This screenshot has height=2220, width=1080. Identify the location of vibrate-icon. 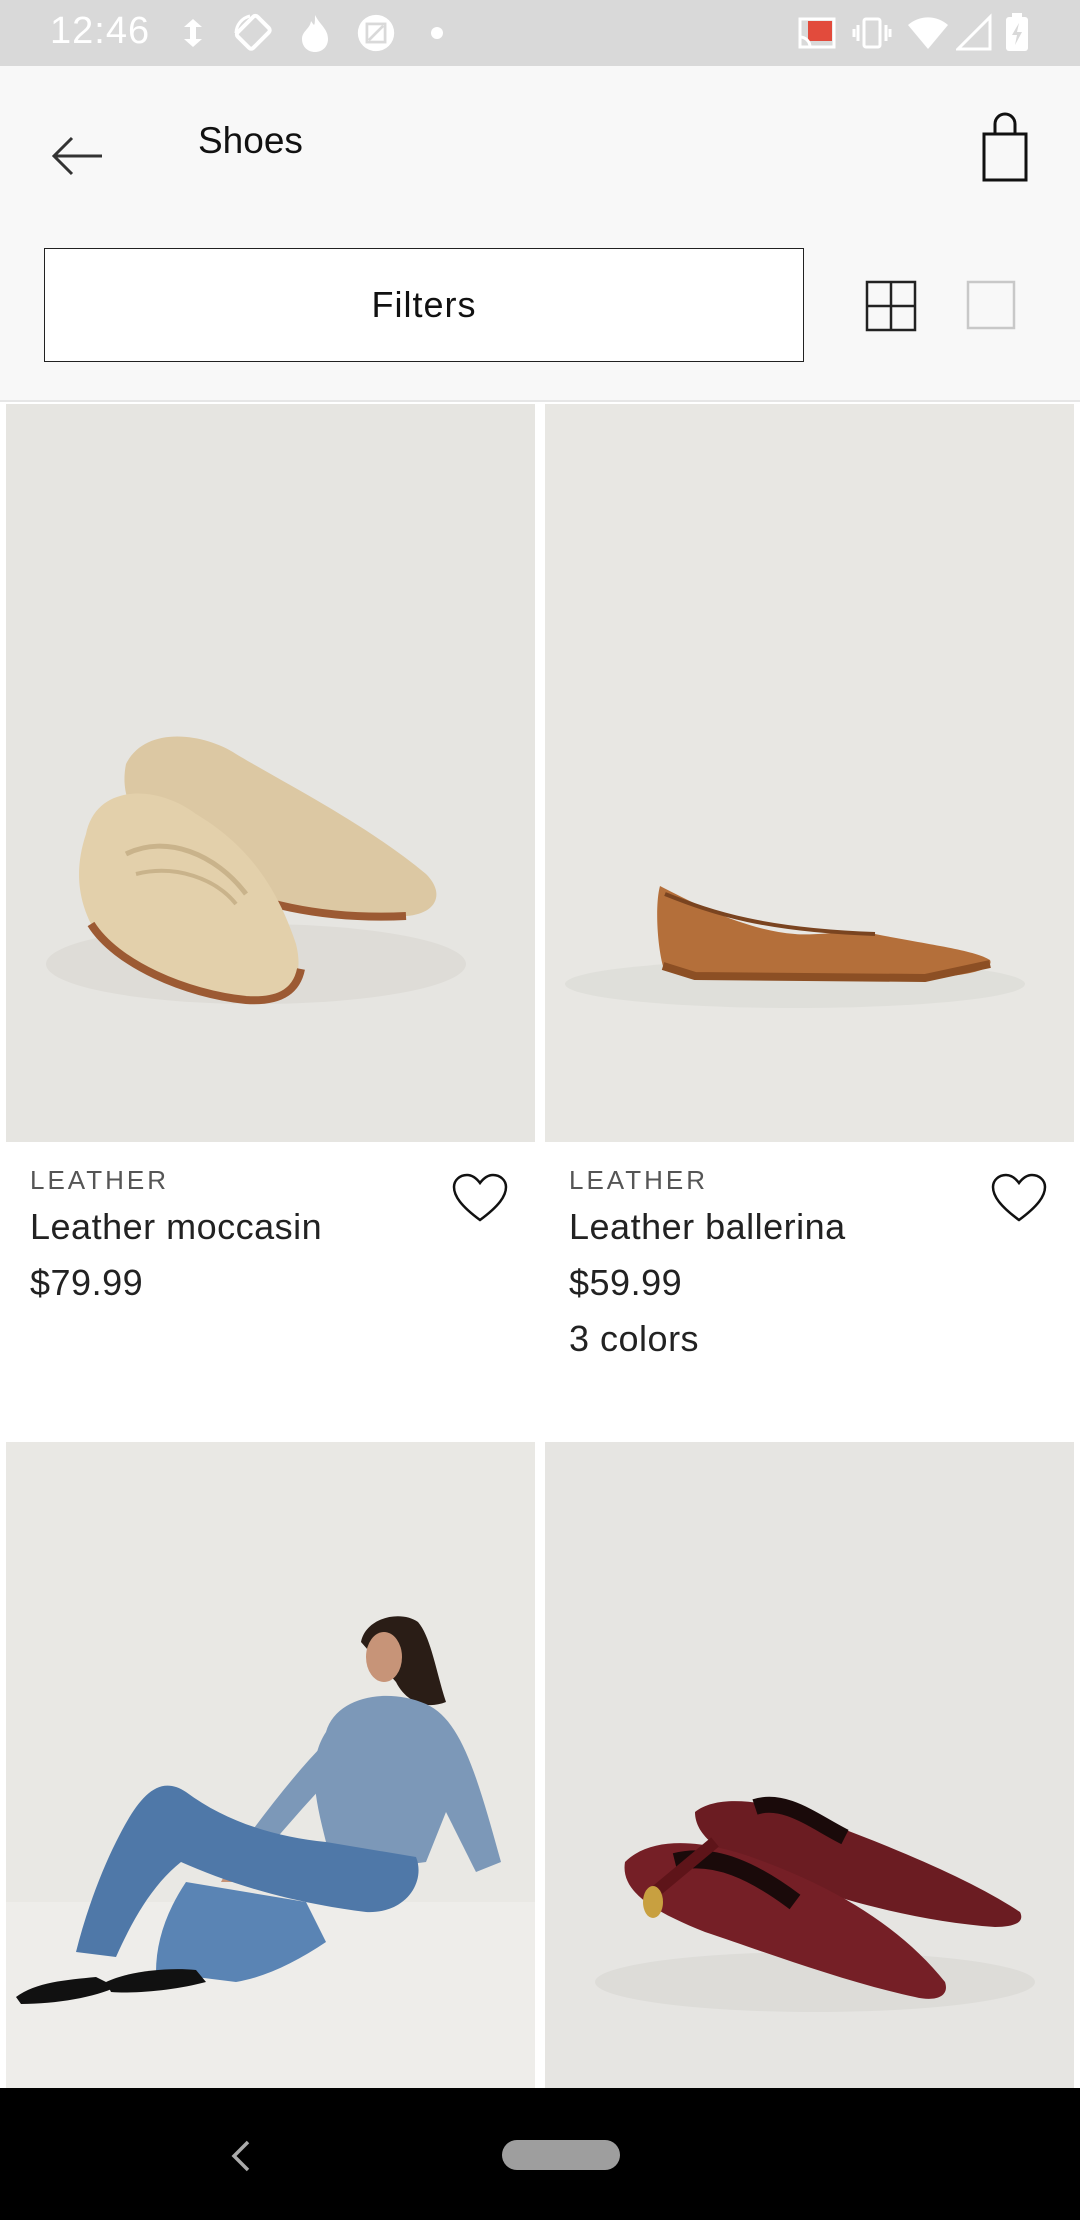
(872, 33).